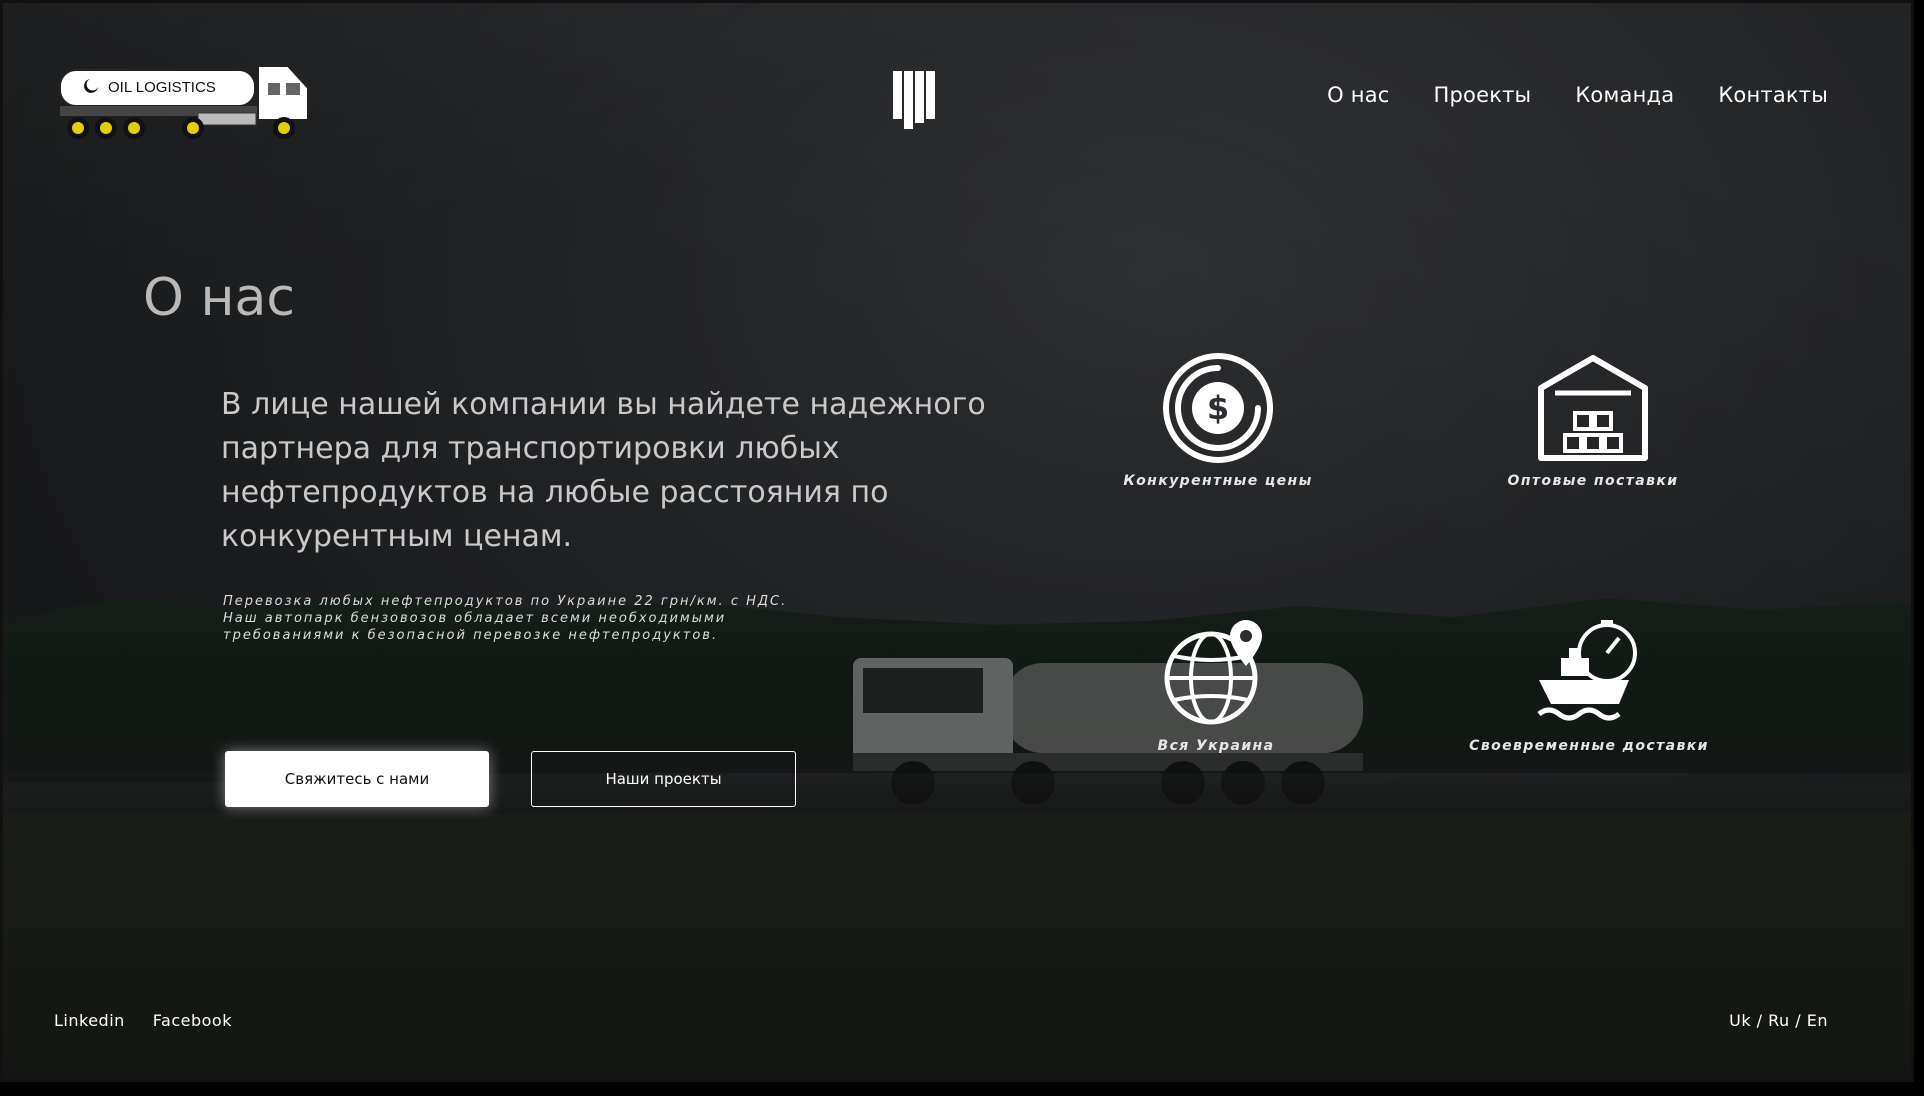  I want to click on feature-competitive-prices: $ Конкурентные цены, so click(1218, 421).